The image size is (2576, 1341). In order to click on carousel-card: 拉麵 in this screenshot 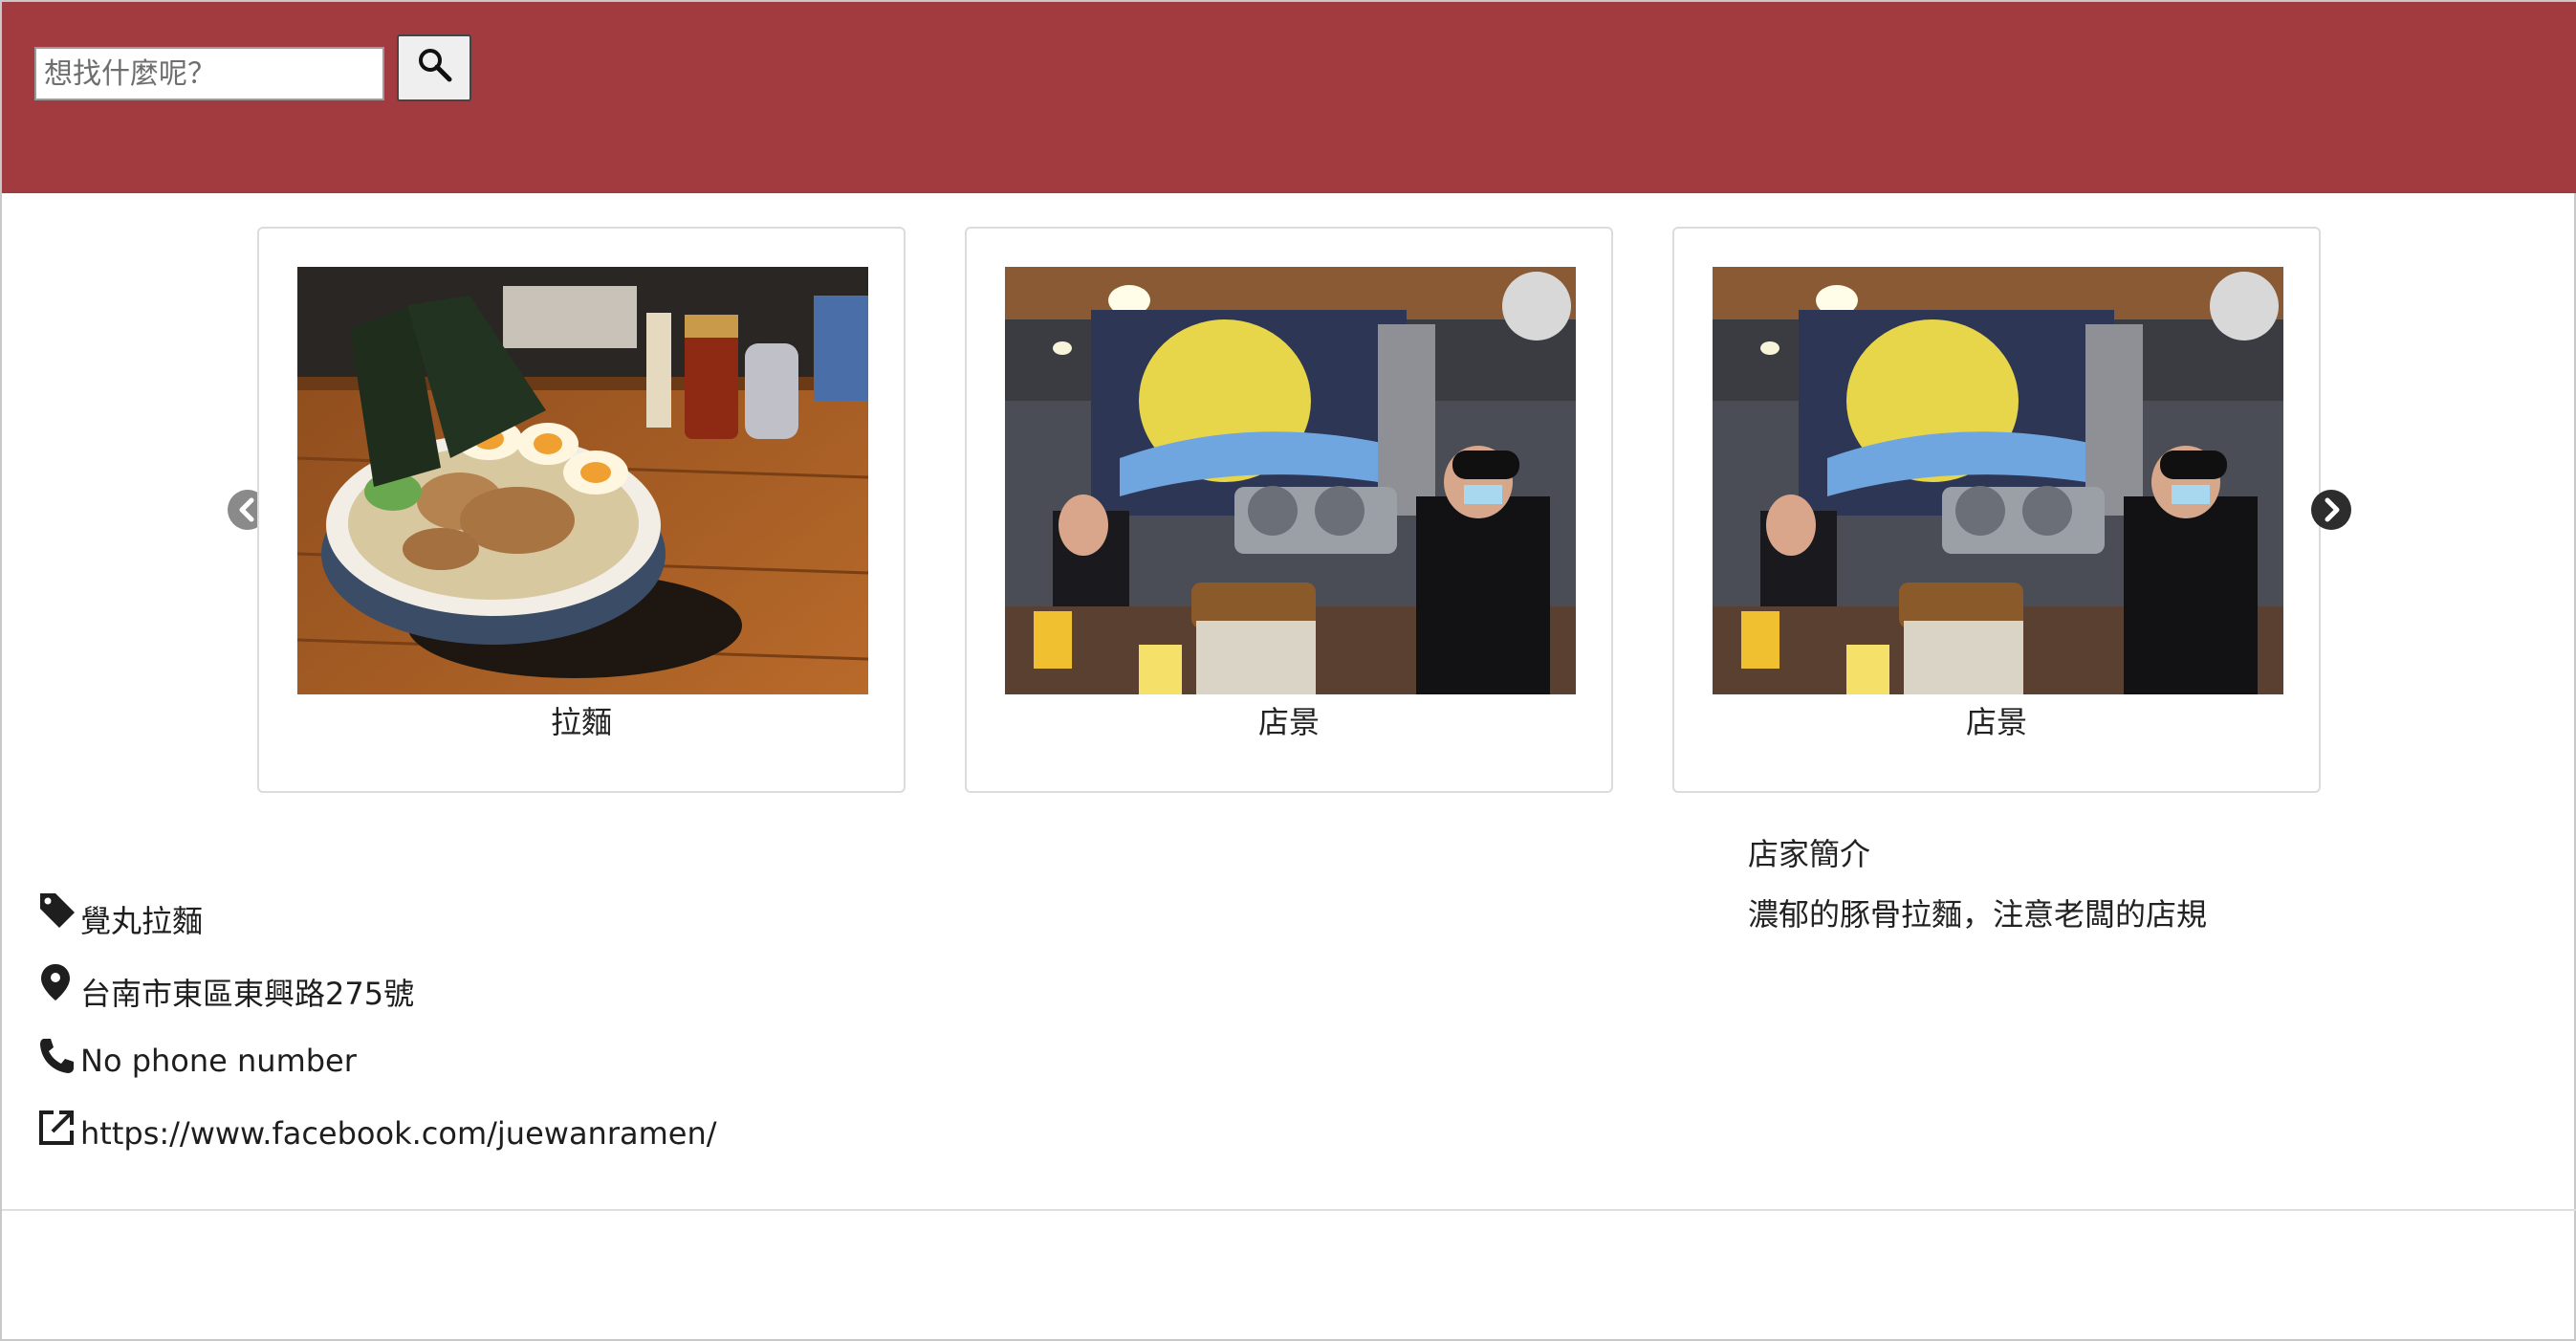, I will do `click(581, 510)`.